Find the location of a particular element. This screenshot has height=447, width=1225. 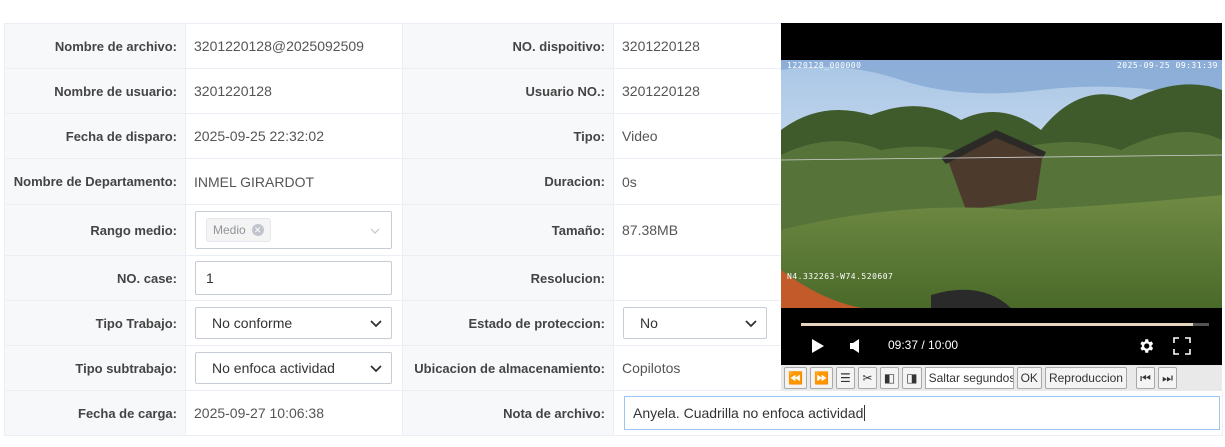

rewind-icon: ⏪ is located at coordinates (795, 378).